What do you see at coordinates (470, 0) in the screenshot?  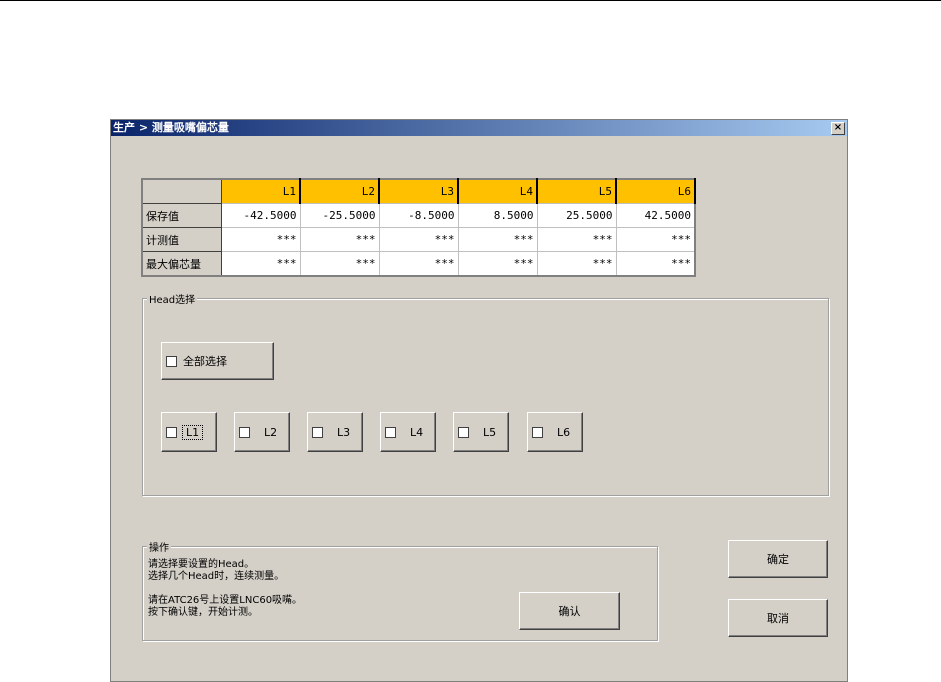 I see `top-divider` at bounding box center [470, 0].